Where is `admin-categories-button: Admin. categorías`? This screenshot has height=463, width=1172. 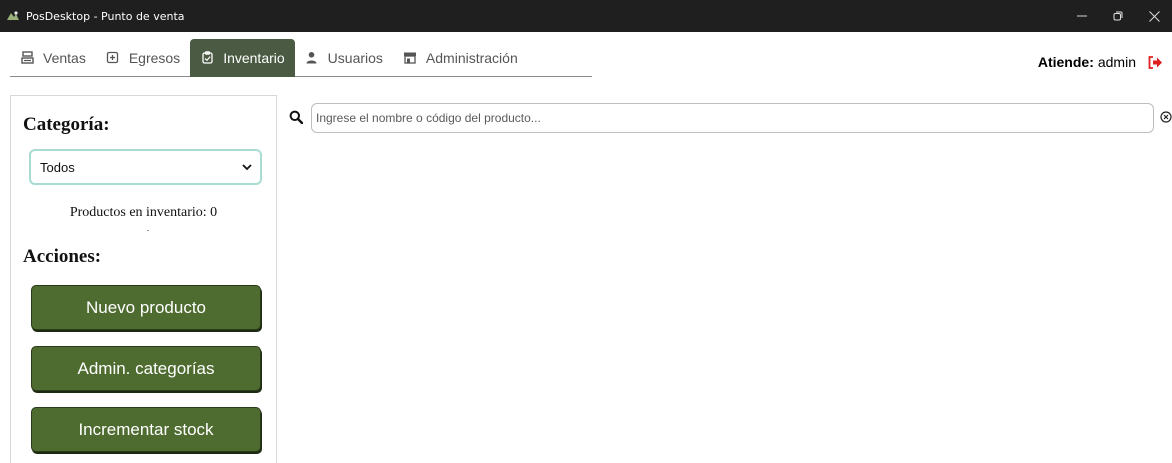
admin-categories-button: Admin. categorías is located at coordinates (146, 368).